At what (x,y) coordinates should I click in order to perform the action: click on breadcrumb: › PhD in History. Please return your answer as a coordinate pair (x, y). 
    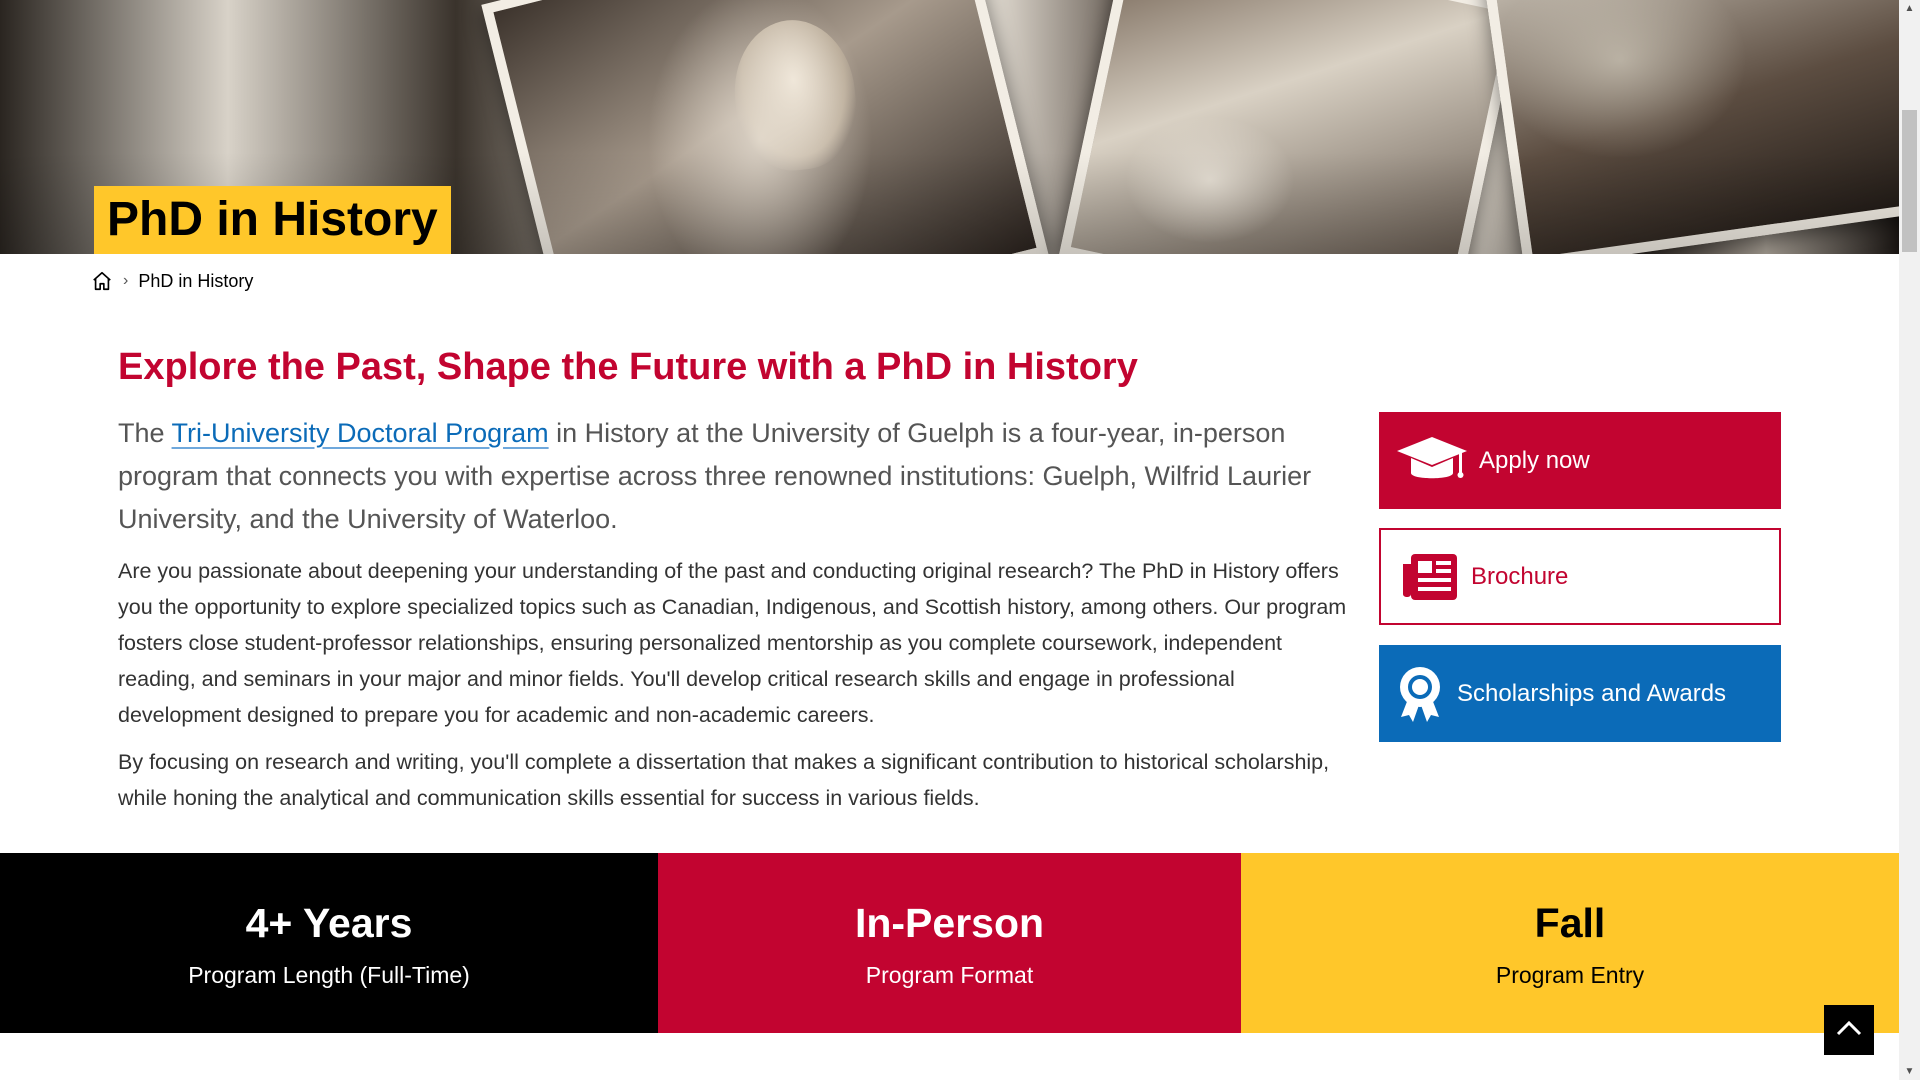
    Looking at the image, I should click on (172, 281).